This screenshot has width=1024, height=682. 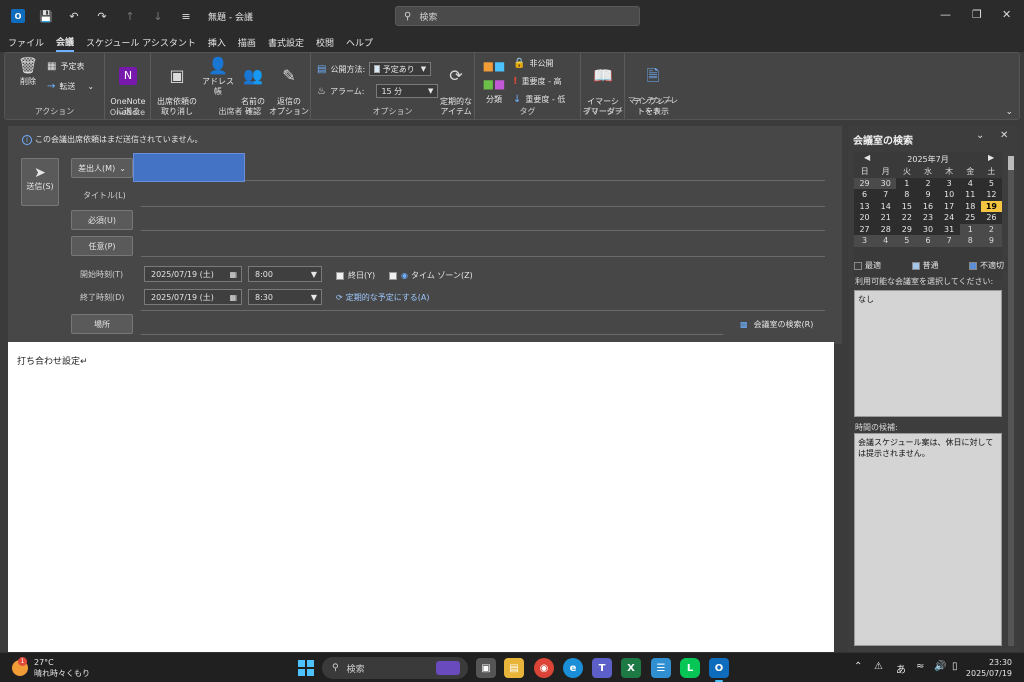 I want to click on send-button: ➤ 送信(S), so click(x=40, y=182).